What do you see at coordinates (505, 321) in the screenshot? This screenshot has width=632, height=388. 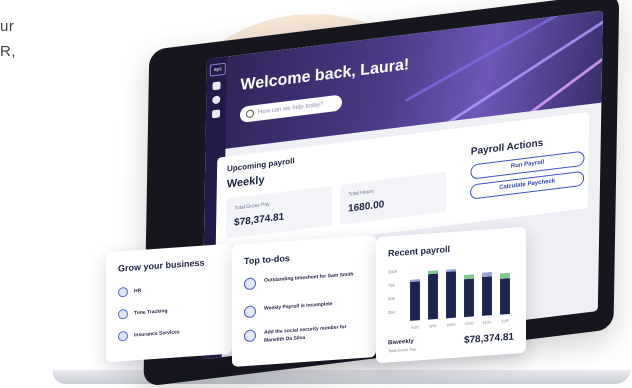 I see `x-tick-label: 12/8` at bounding box center [505, 321].